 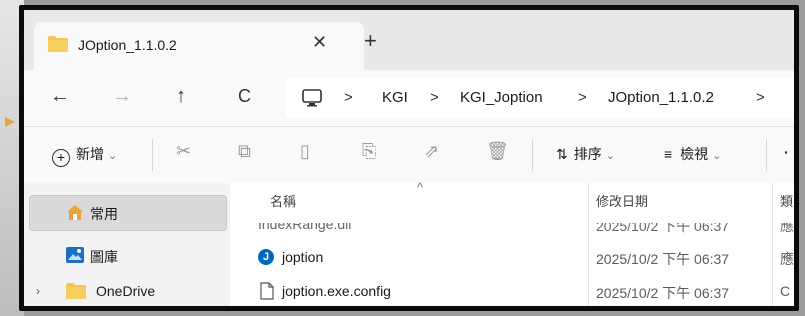 I want to click on table-row: joption.exe.config 2025/10/2 下午 06:37 C, so click(x=512, y=291).